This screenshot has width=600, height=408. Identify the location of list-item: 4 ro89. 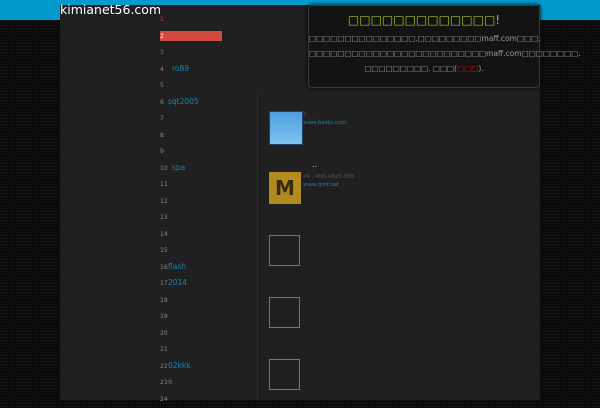
(191, 69).